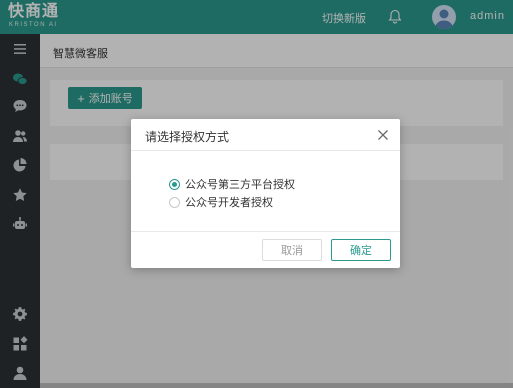 This screenshot has height=388, width=513. I want to click on close-icon, so click(383, 135).